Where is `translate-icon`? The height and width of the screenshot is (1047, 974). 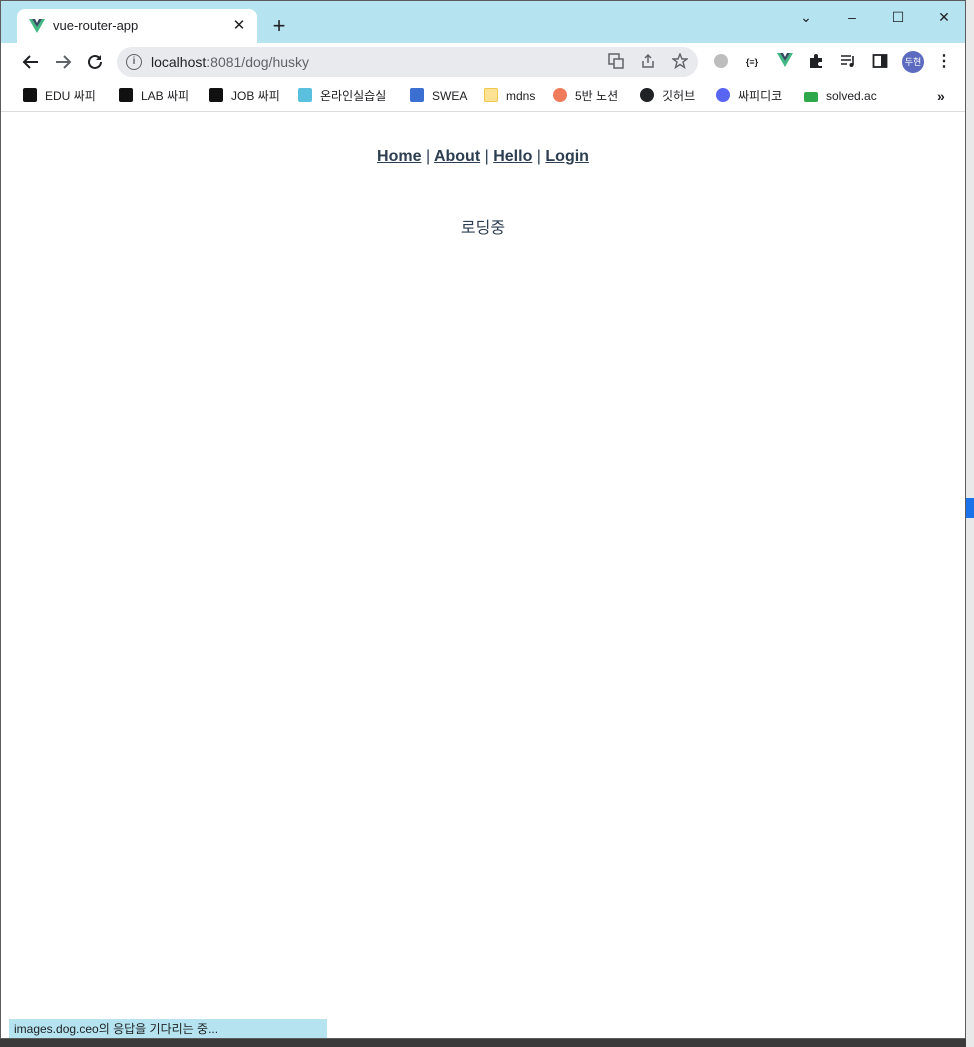
translate-icon is located at coordinates (616, 62).